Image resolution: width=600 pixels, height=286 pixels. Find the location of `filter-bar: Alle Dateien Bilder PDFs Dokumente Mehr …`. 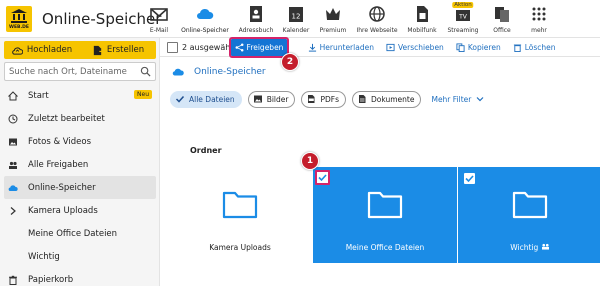

filter-bar: Alle Dateien Bilder PDFs Dokumente Mehr … is located at coordinates (327, 99).